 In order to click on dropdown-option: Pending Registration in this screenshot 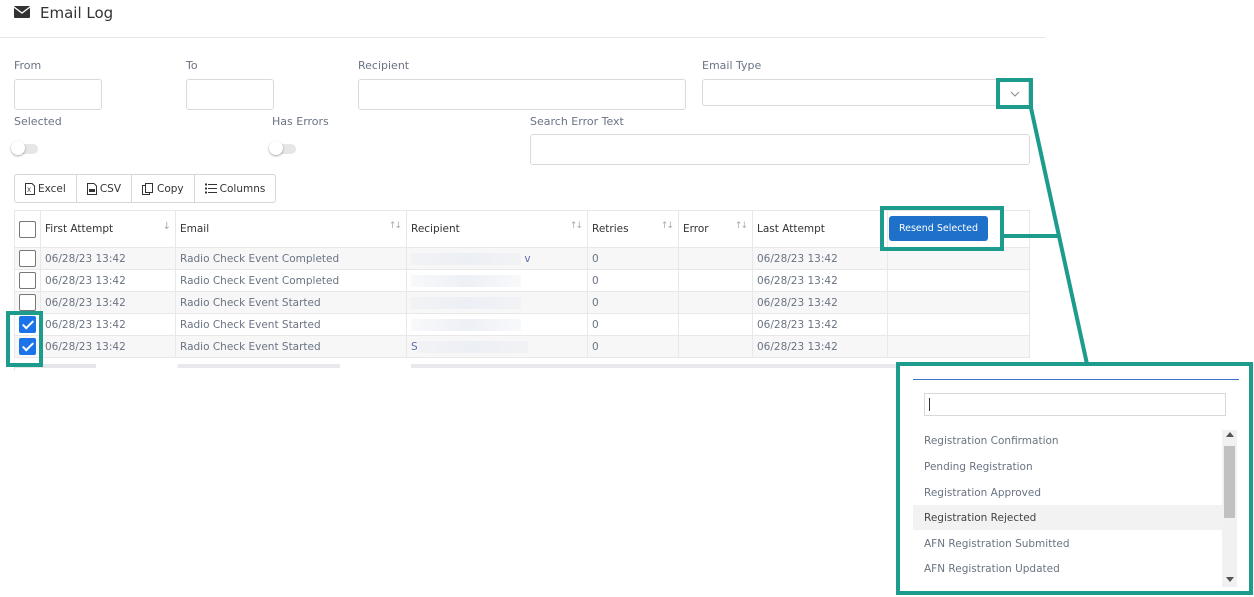, I will do `click(1067, 466)`.